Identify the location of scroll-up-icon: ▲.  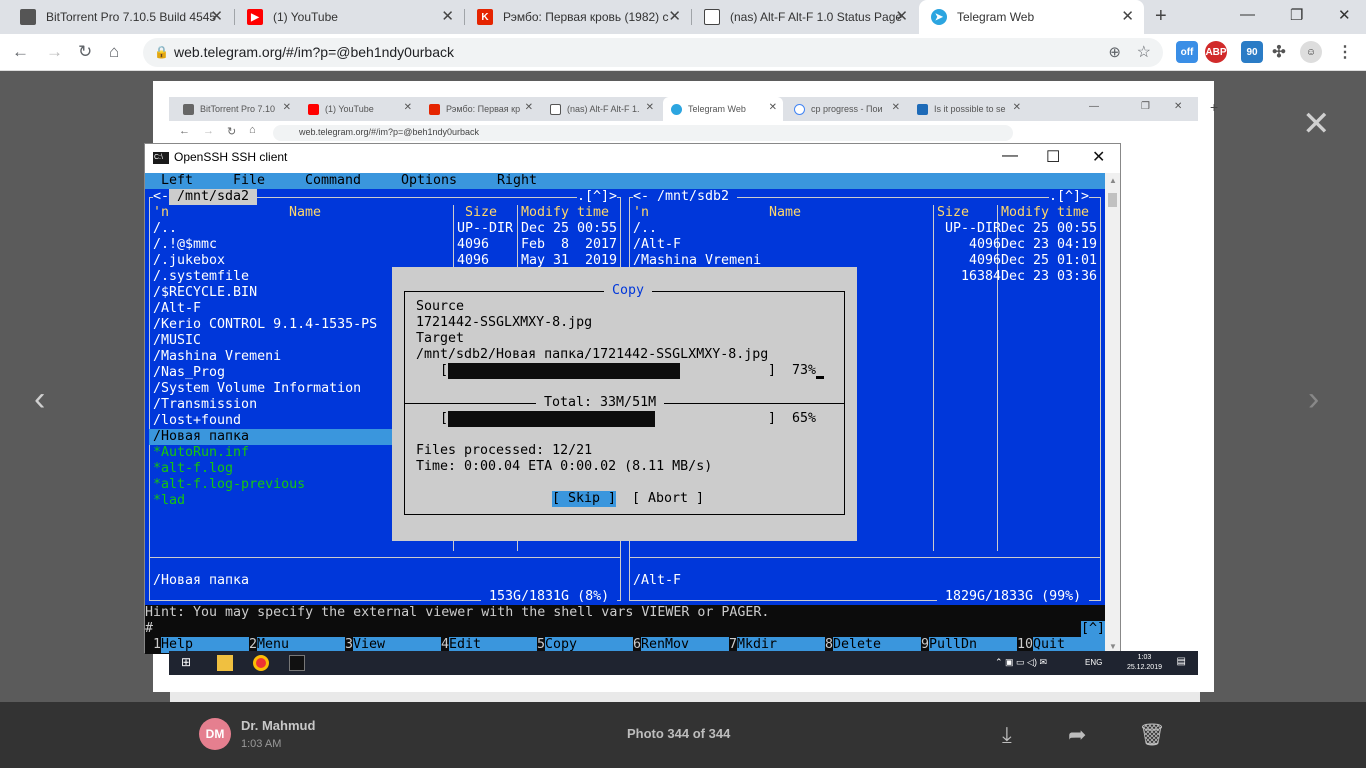
(1113, 180).